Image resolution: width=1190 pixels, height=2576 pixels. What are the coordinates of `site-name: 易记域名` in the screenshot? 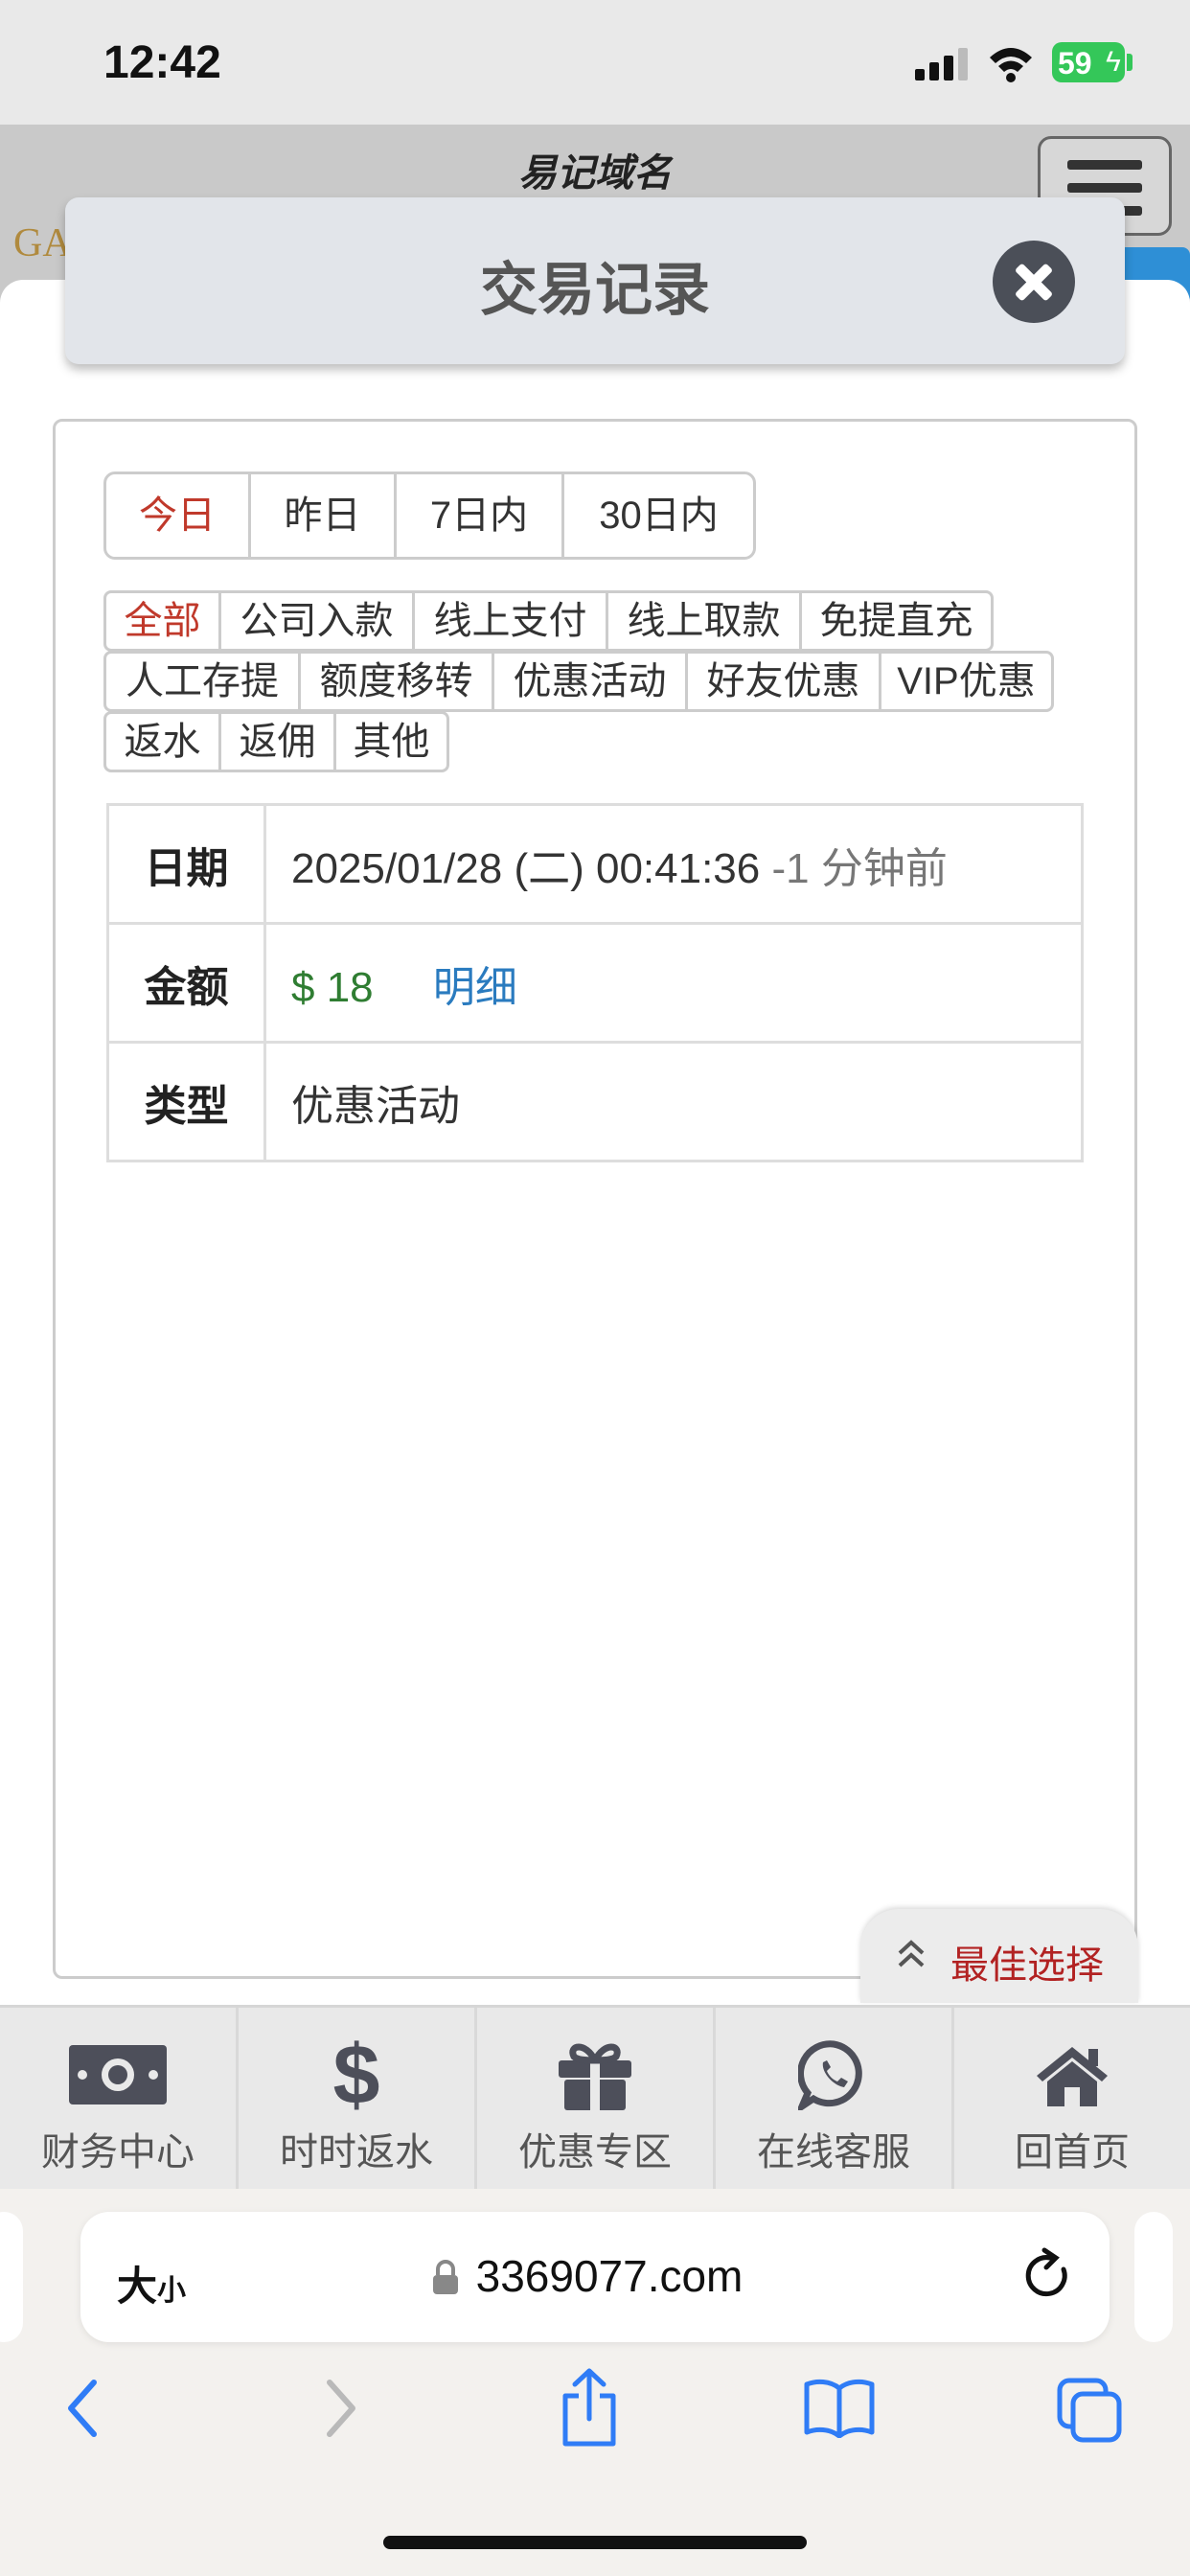 It's located at (595, 173).